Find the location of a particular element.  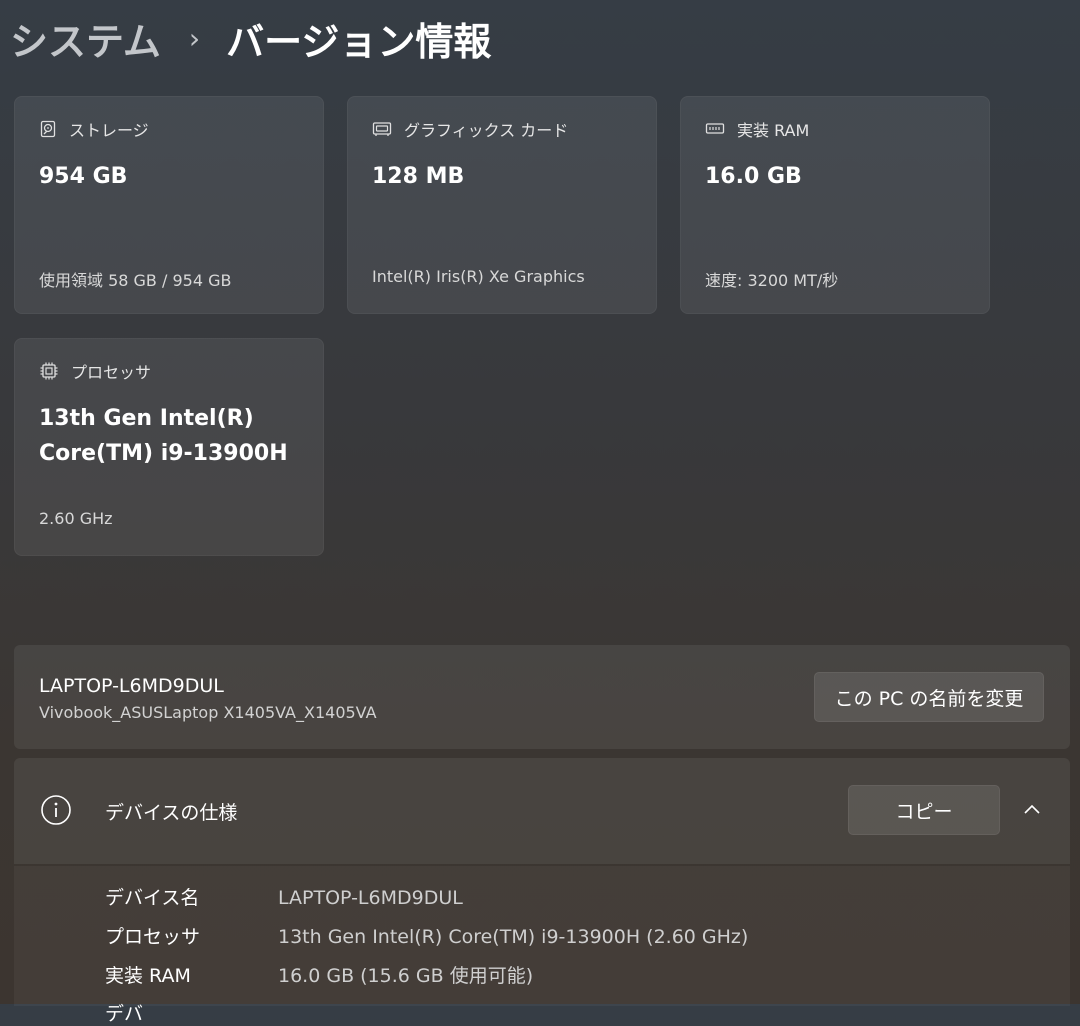

hard-drive-icon is located at coordinates (48, 129).